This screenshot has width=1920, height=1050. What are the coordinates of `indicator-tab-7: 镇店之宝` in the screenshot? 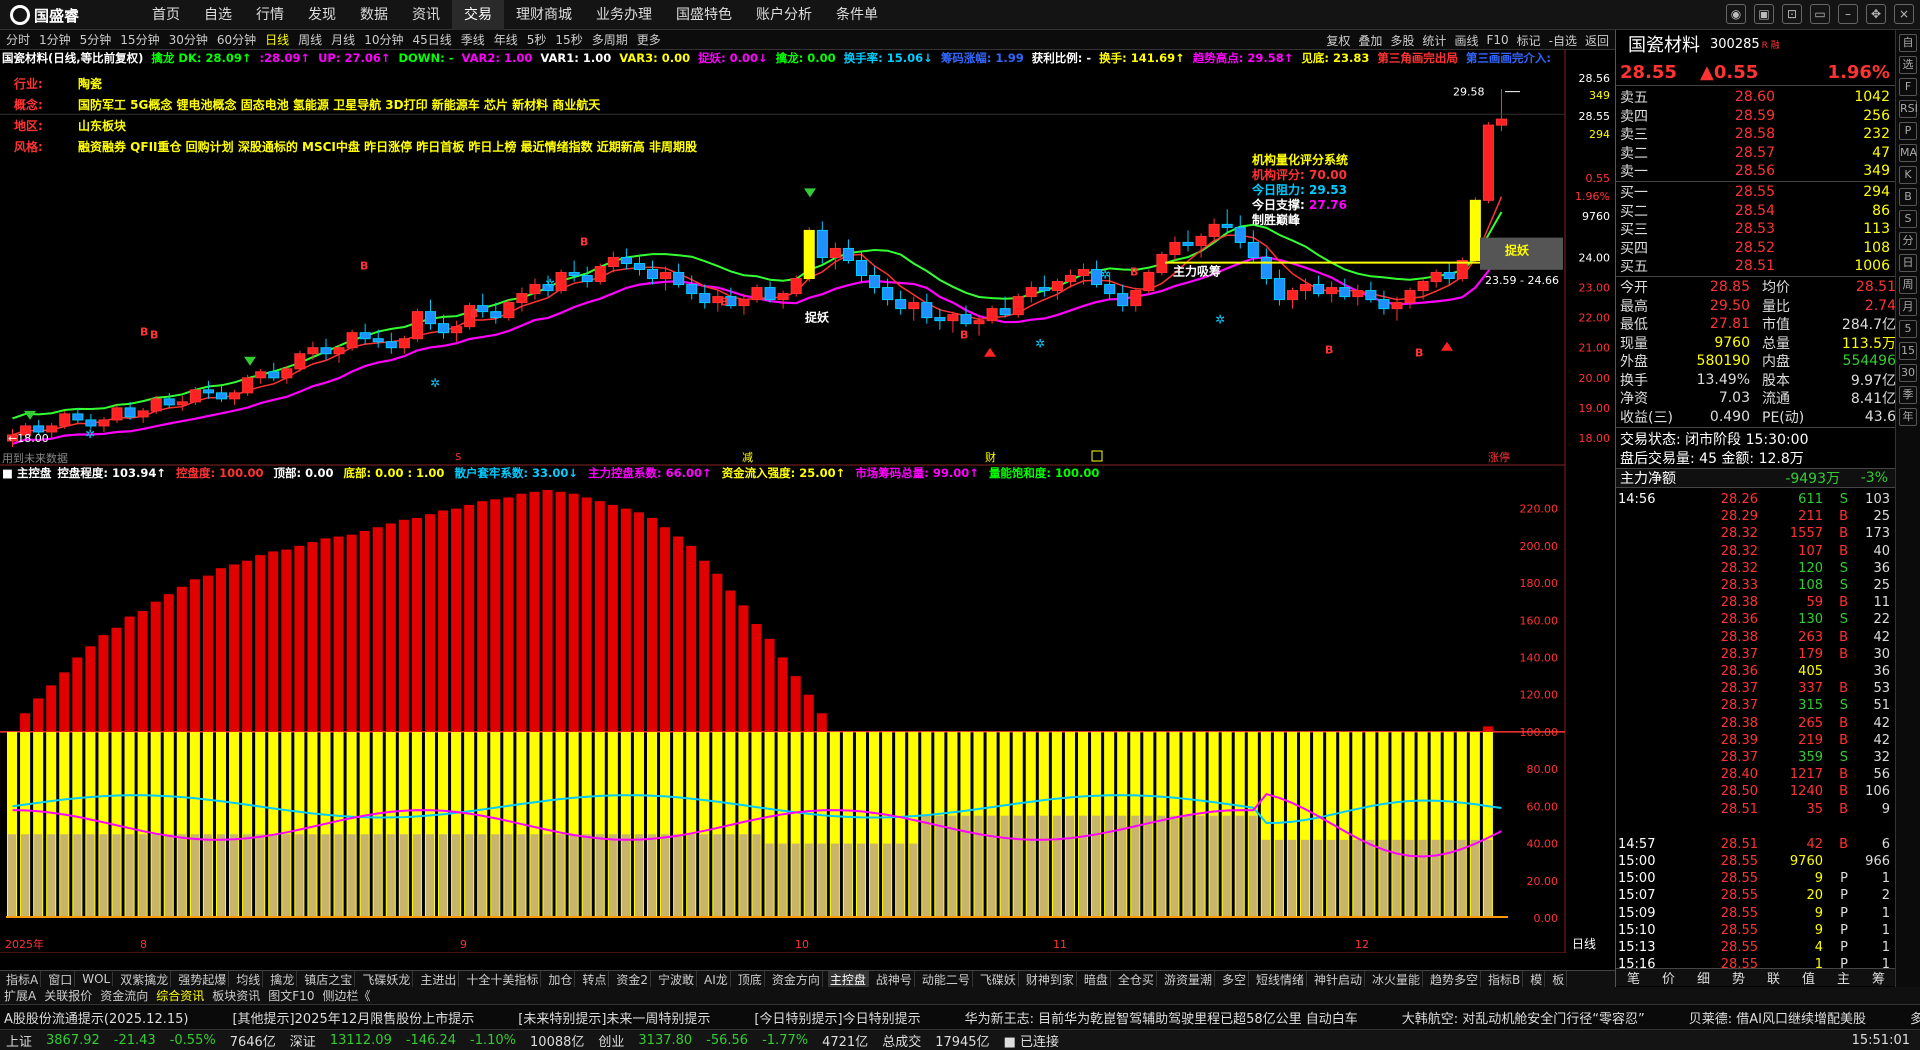 It's located at (329, 979).